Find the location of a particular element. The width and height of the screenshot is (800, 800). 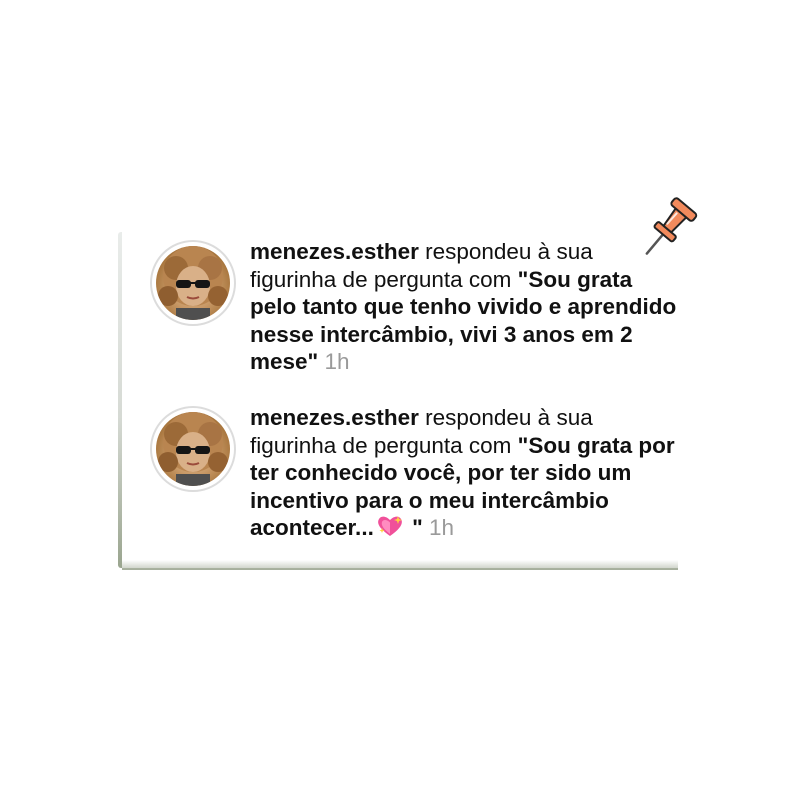

sparkling-heart-icon is located at coordinates (390, 526).